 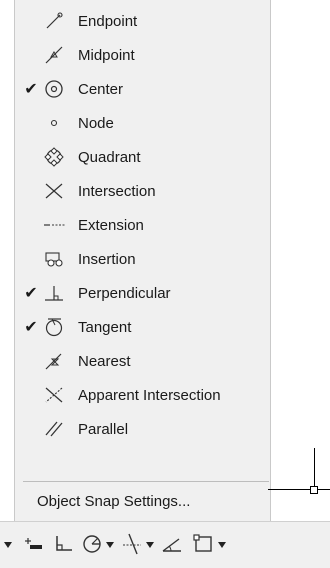 I want to click on insertion-icon, so click(x=54, y=259).